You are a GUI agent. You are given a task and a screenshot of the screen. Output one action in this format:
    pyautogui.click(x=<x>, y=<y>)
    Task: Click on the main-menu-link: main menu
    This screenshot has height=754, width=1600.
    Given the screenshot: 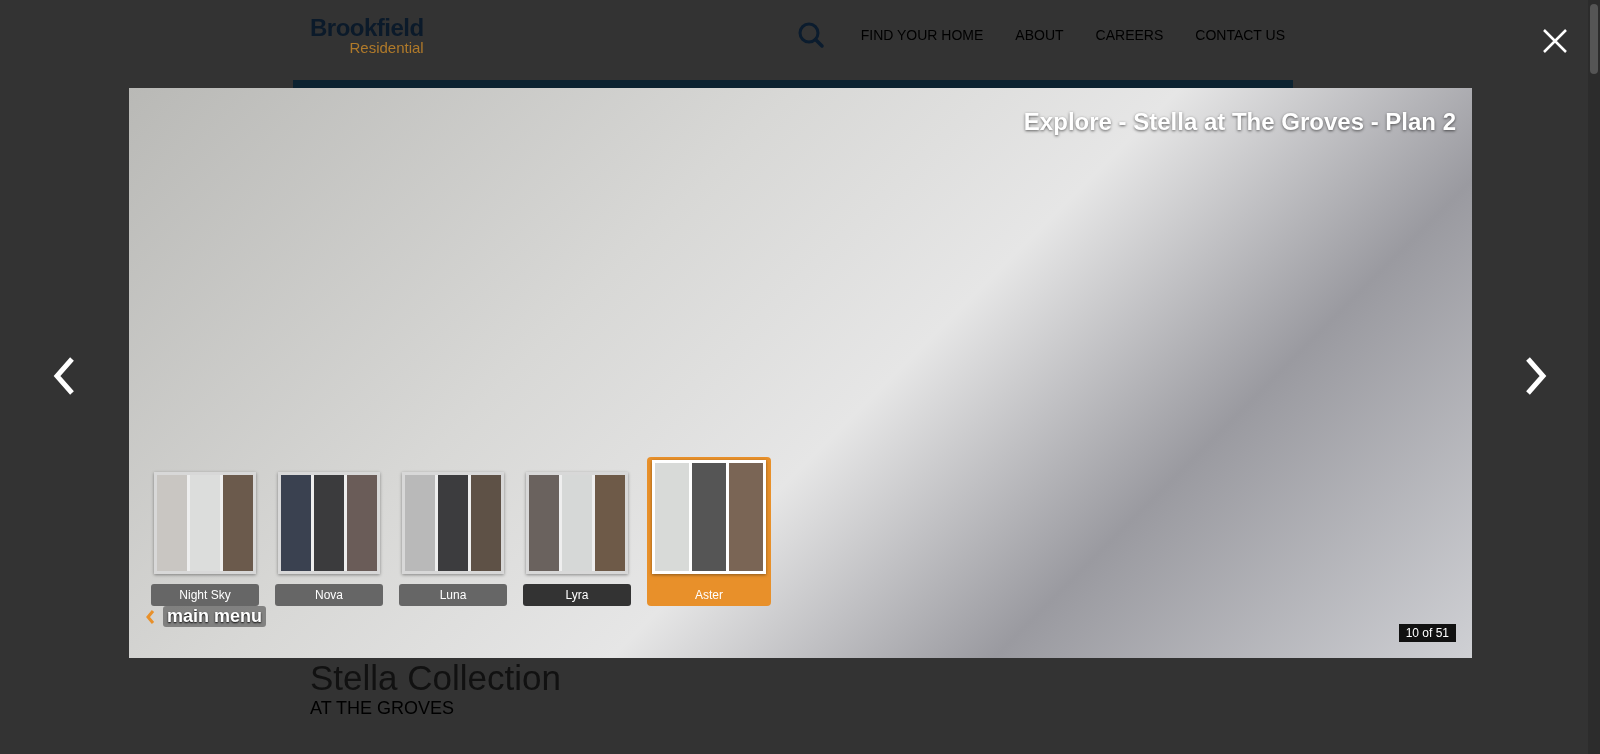 What is the action you would take?
    pyautogui.click(x=215, y=616)
    